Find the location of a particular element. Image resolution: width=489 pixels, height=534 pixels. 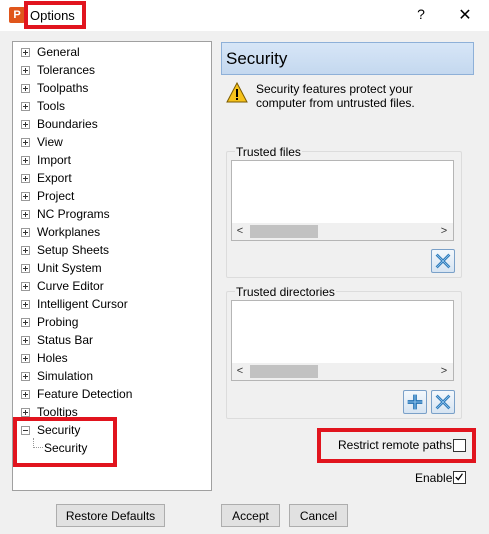

tree-item-label: General is located at coordinates (58, 52).